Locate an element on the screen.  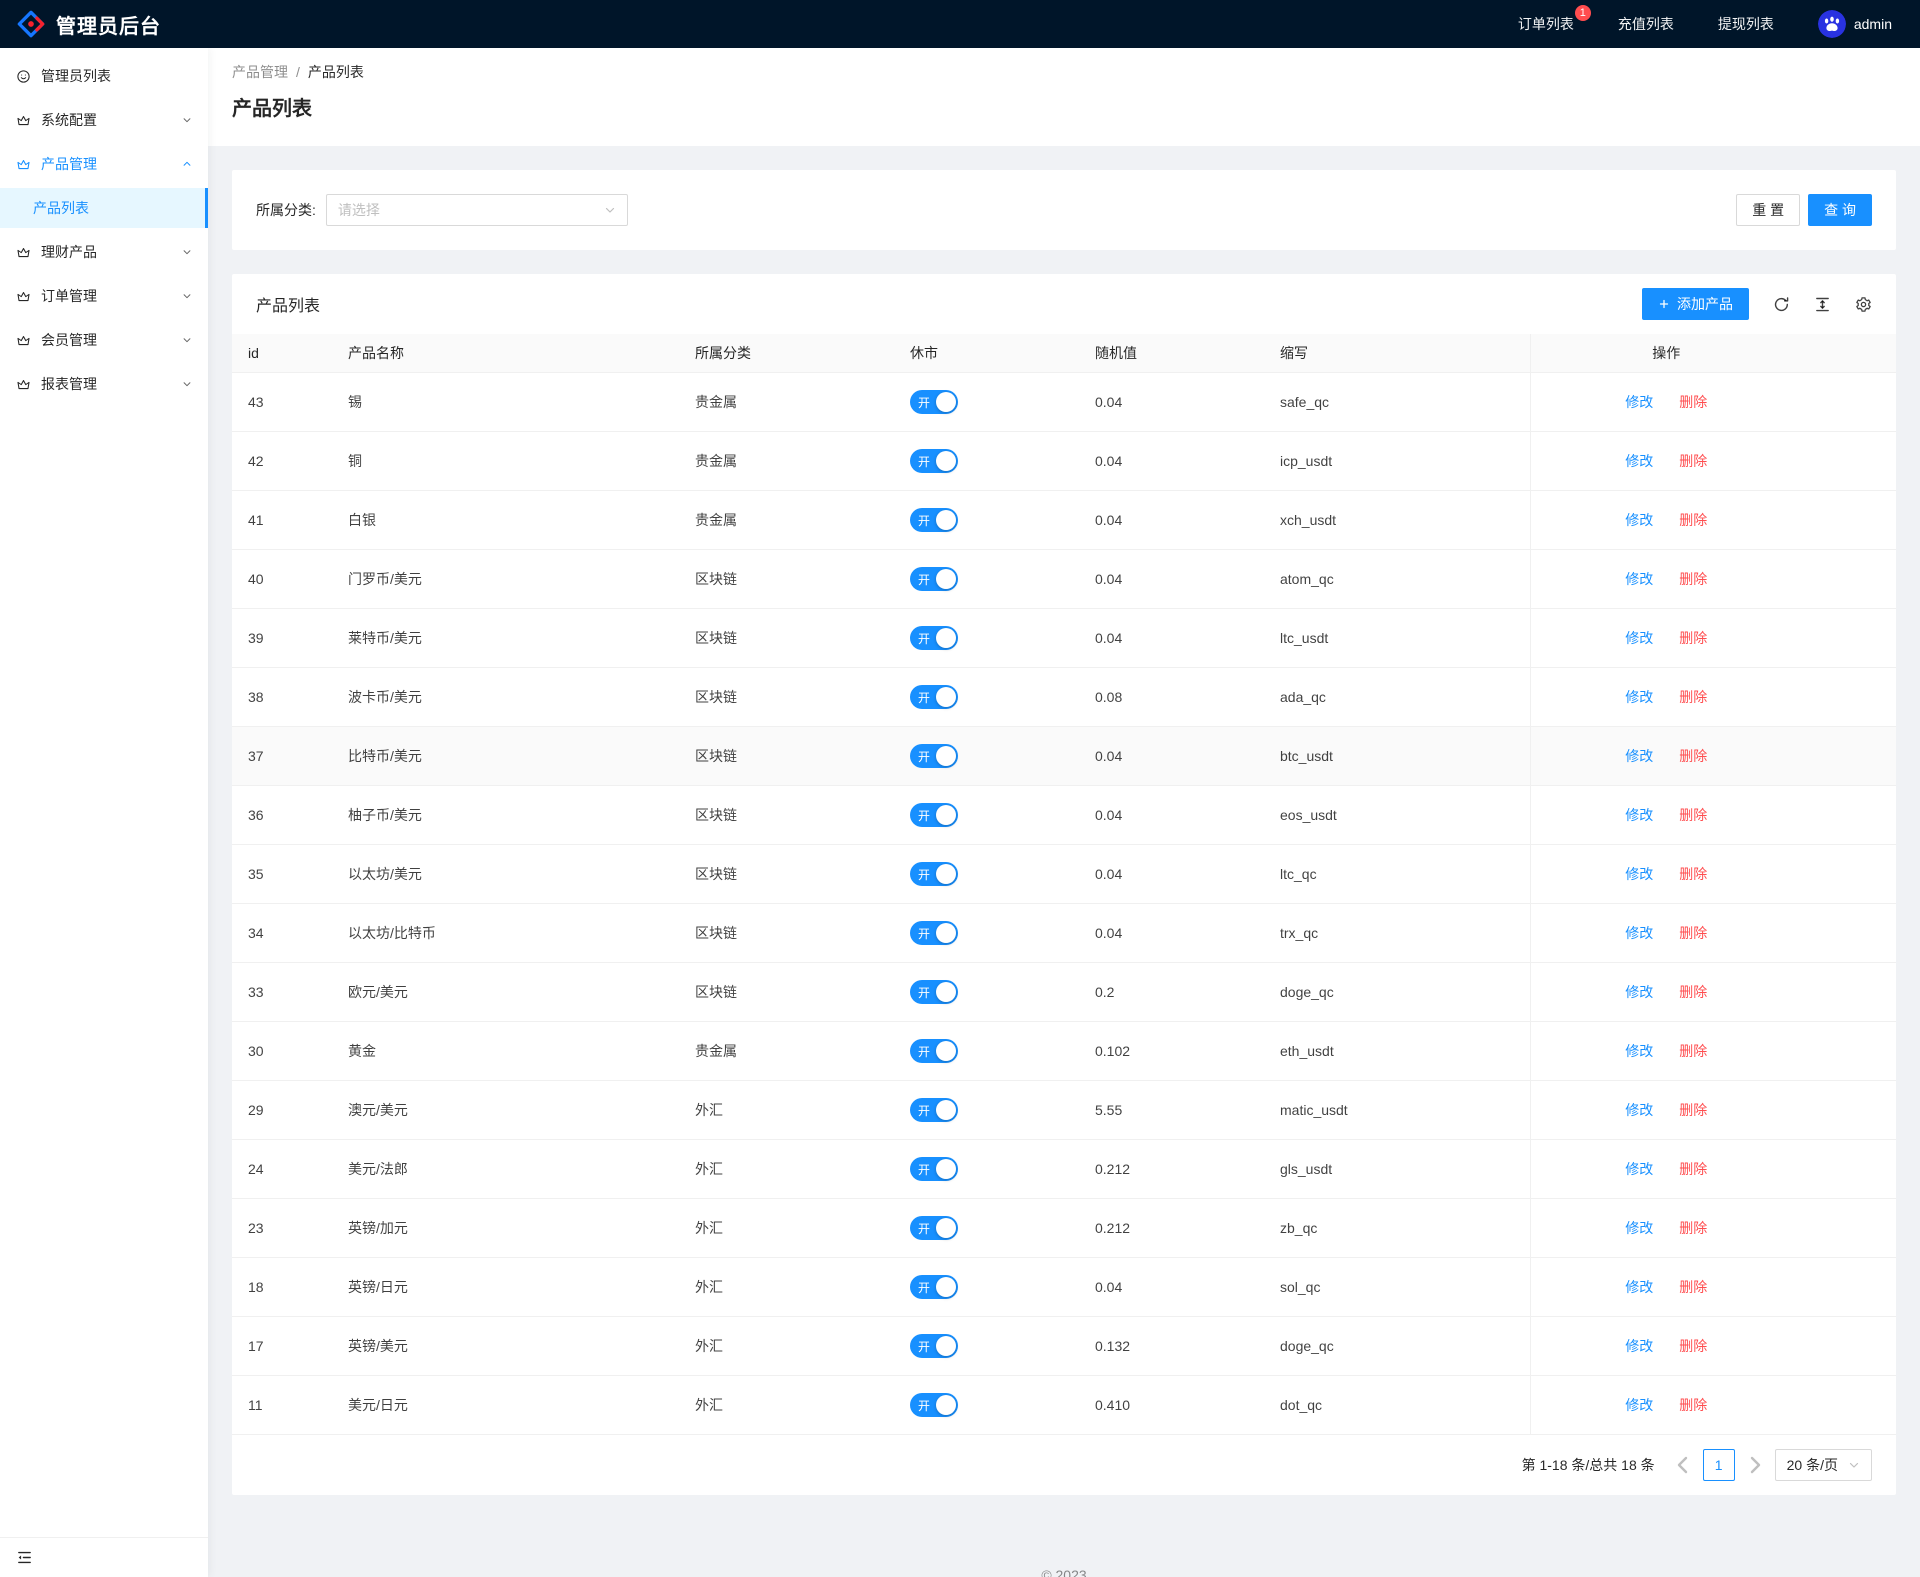
prev-page-icon is located at coordinates (1683, 1465).